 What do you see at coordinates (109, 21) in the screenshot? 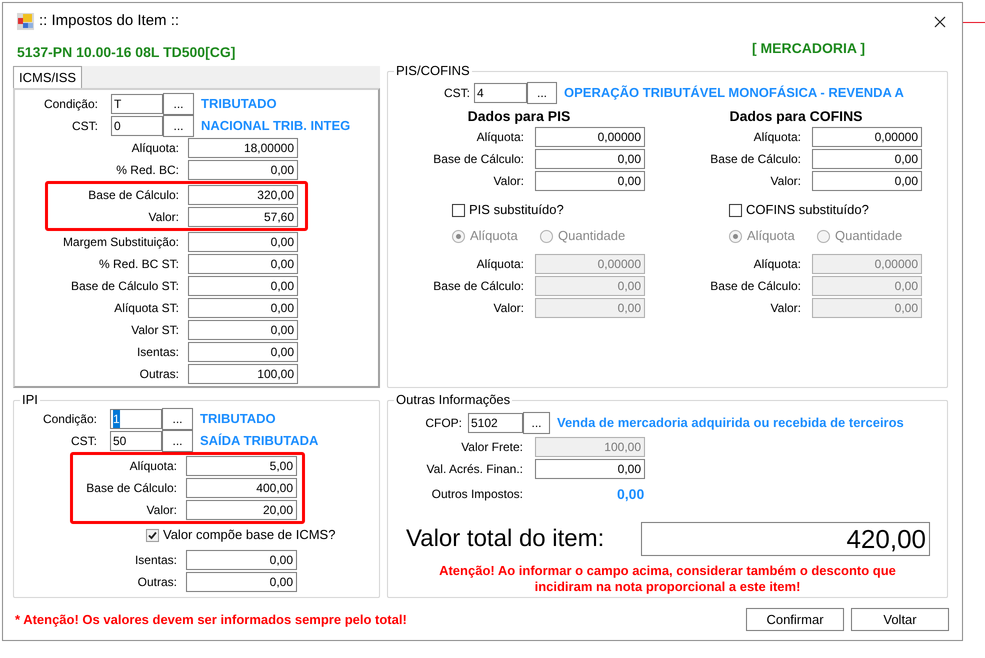
I see `window-title: :: Impostos do Item ::` at bounding box center [109, 21].